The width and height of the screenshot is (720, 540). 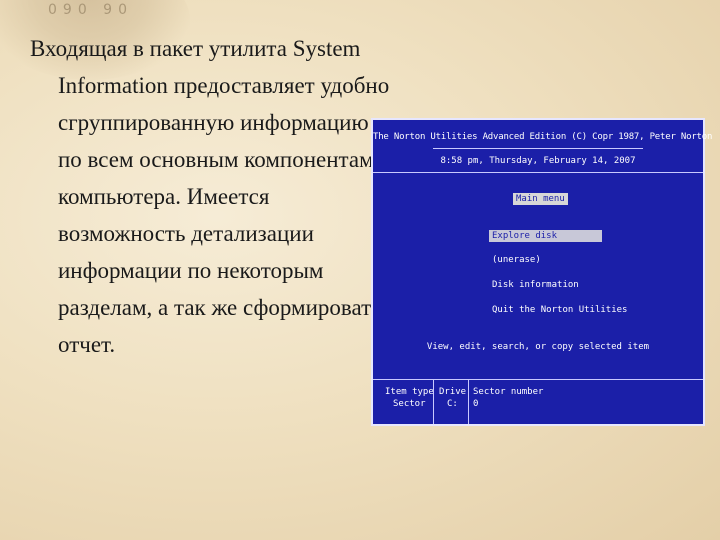 I want to click on menu-item-quit: Quit the Norton Utilities, so click(x=558, y=310).